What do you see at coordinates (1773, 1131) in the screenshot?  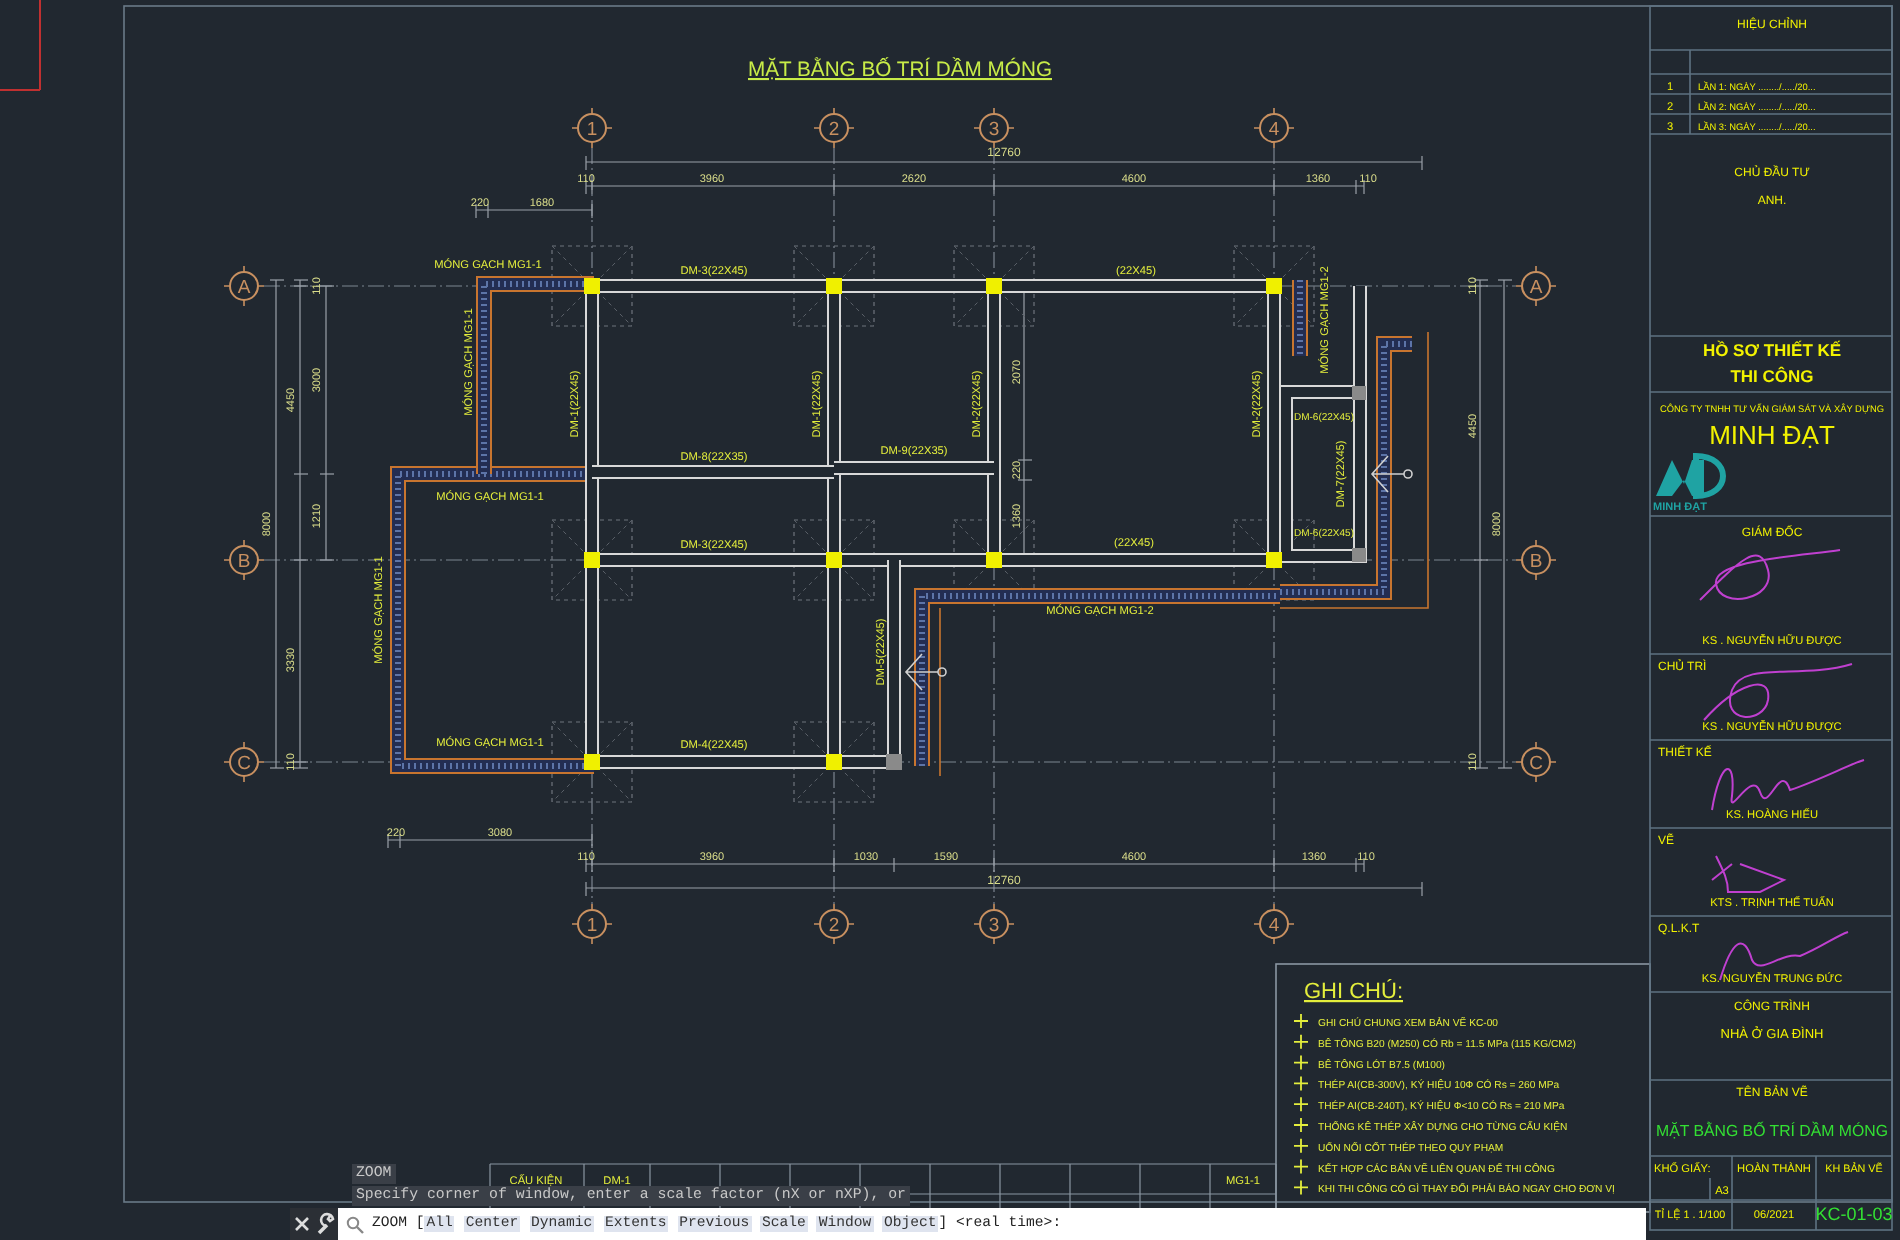 I see `sheet-name: MẶT BẰNG BỐ TRÍ DẦM MÓNG` at bounding box center [1773, 1131].